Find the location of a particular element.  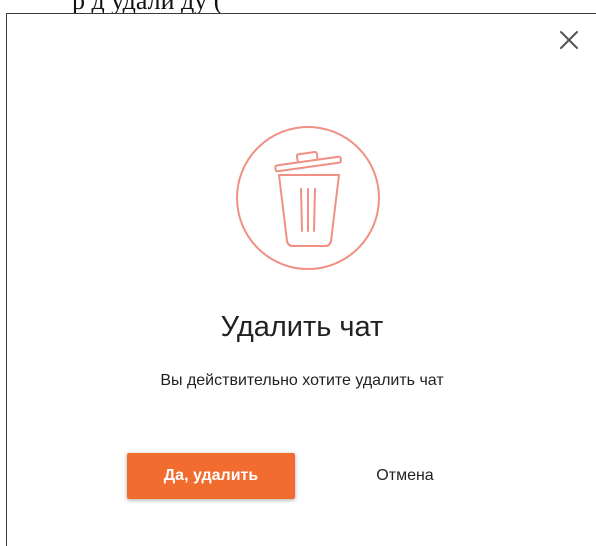

cancel-button: Отмена is located at coordinates (405, 476).